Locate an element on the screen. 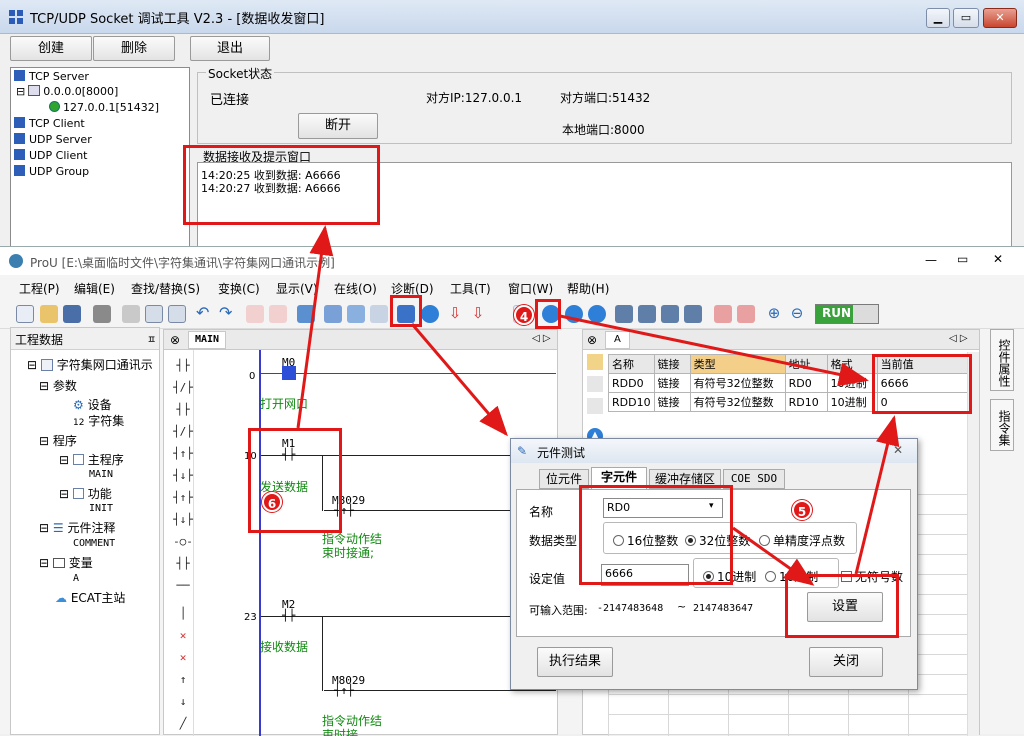 The width and height of the screenshot is (1024, 736). tree-params: ⊟ 参数 is located at coordinates (58, 385).